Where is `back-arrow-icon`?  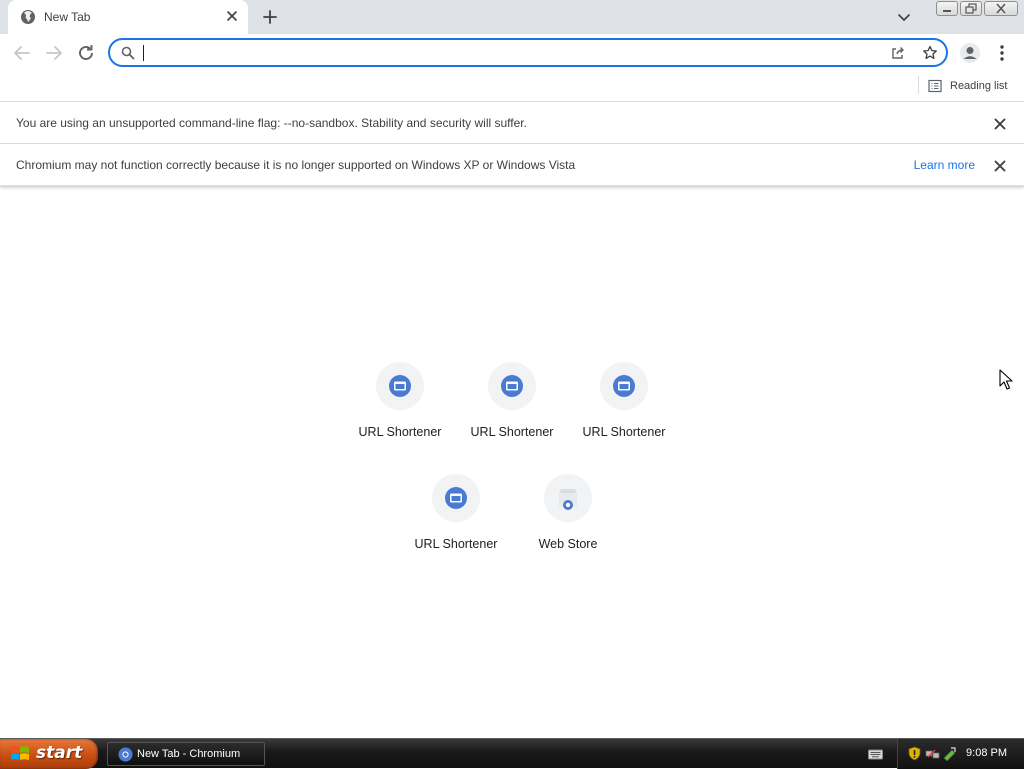 back-arrow-icon is located at coordinates (22, 53).